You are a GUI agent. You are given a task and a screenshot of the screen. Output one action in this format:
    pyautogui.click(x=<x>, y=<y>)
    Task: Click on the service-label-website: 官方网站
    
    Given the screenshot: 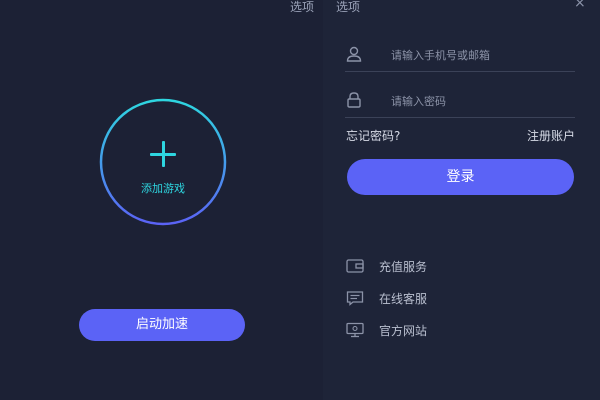 What is the action you would take?
    pyautogui.click(x=403, y=331)
    